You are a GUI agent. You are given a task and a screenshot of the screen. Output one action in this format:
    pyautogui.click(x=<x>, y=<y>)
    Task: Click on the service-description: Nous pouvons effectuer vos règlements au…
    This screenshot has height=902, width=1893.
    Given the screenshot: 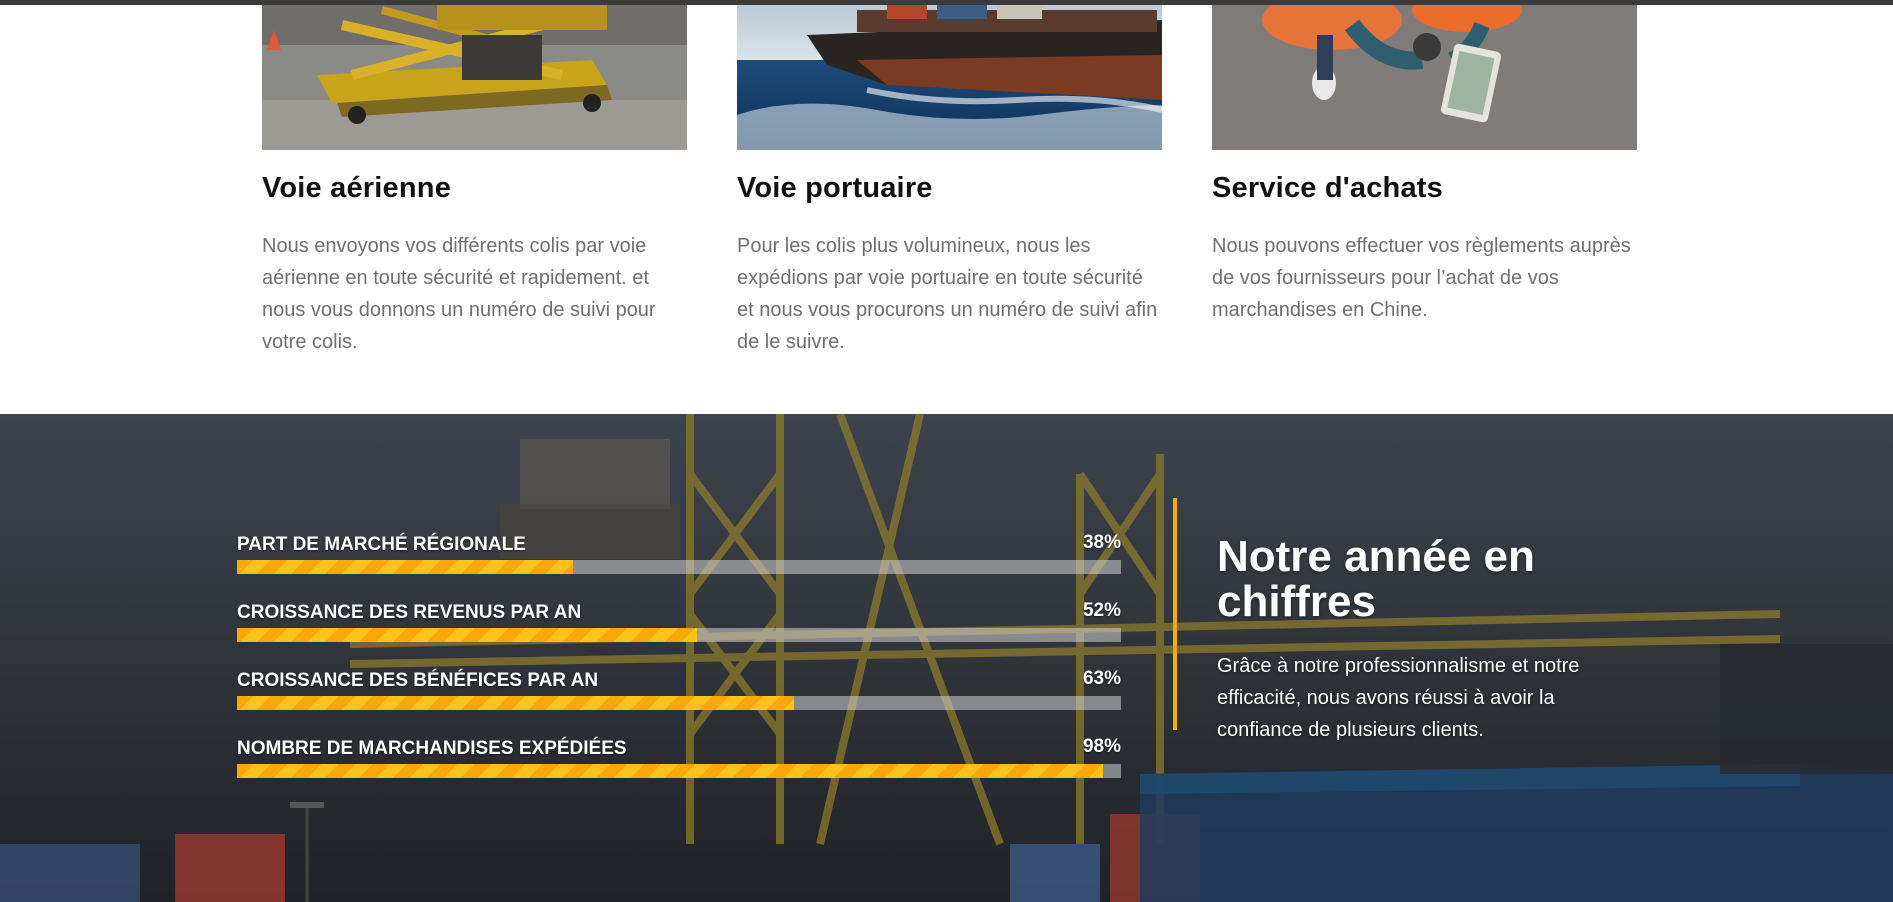 What is the action you would take?
    pyautogui.click(x=1421, y=278)
    